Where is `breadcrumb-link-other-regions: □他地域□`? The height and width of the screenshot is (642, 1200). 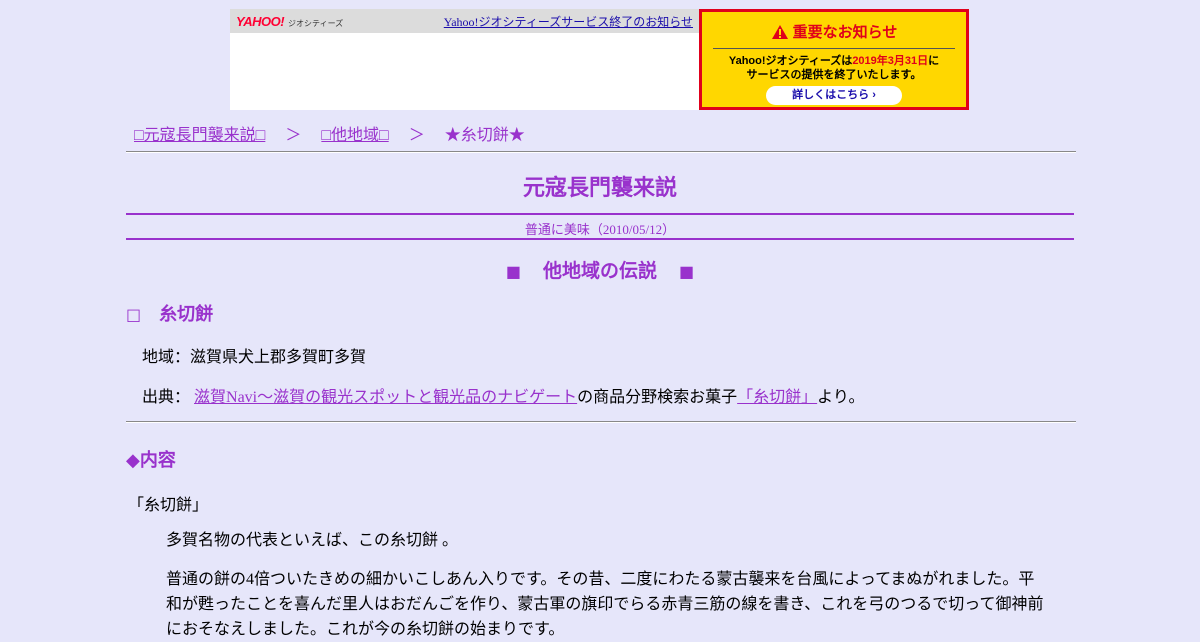 breadcrumb-link-other-regions: □他地域□ is located at coordinates (354, 135).